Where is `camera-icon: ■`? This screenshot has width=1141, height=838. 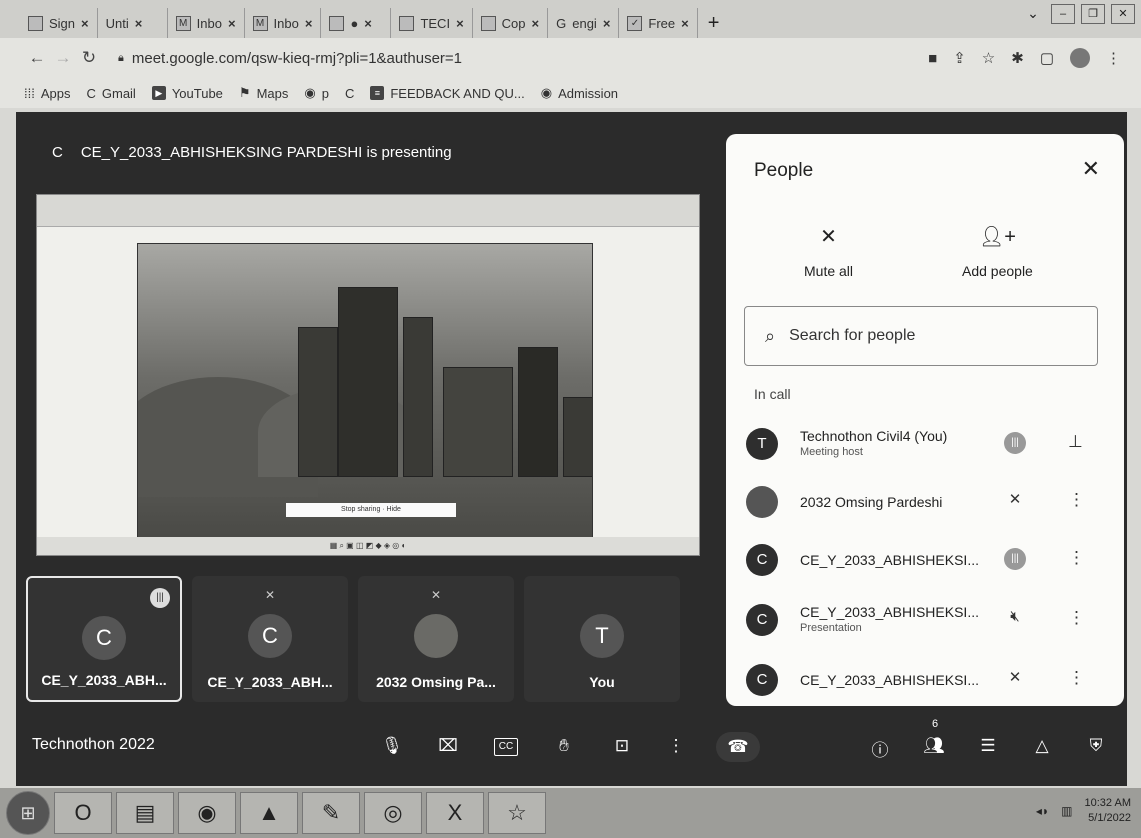 camera-icon: ■ is located at coordinates (932, 58).